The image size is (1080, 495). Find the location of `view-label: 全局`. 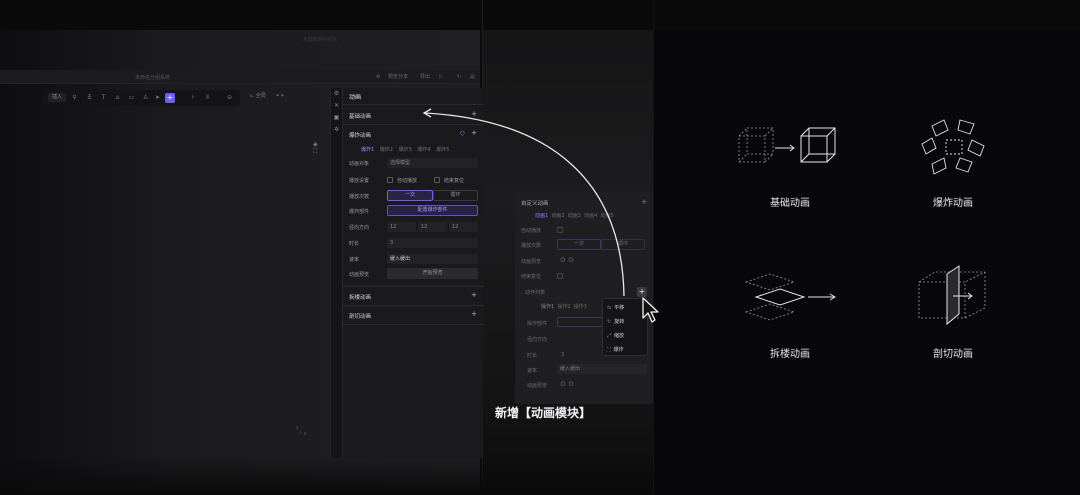

view-label: 全局 is located at coordinates (260, 96).